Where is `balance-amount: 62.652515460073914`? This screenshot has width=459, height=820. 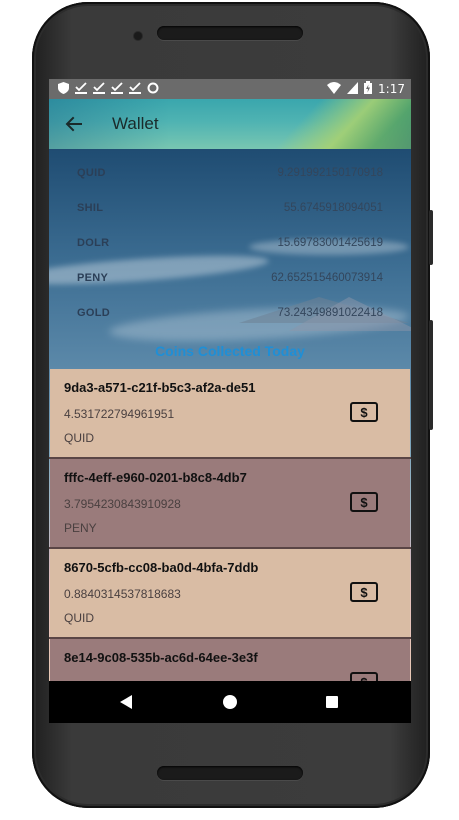
balance-amount: 62.652515460073914 is located at coordinates (327, 278).